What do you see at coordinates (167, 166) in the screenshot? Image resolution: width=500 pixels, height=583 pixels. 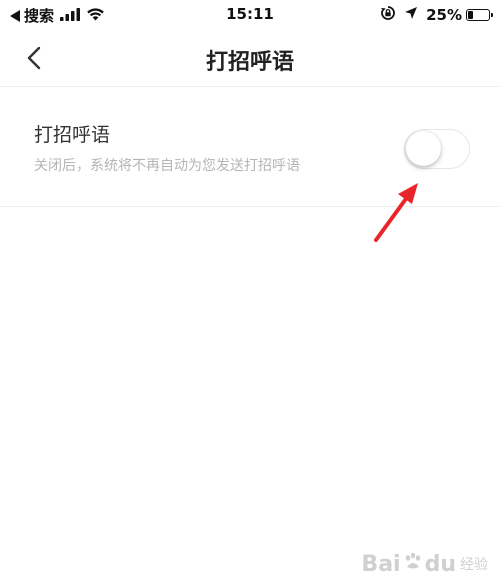 I see `setting-description: 关闭后，系统将不再自动为您发送打招呼语` at bounding box center [167, 166].